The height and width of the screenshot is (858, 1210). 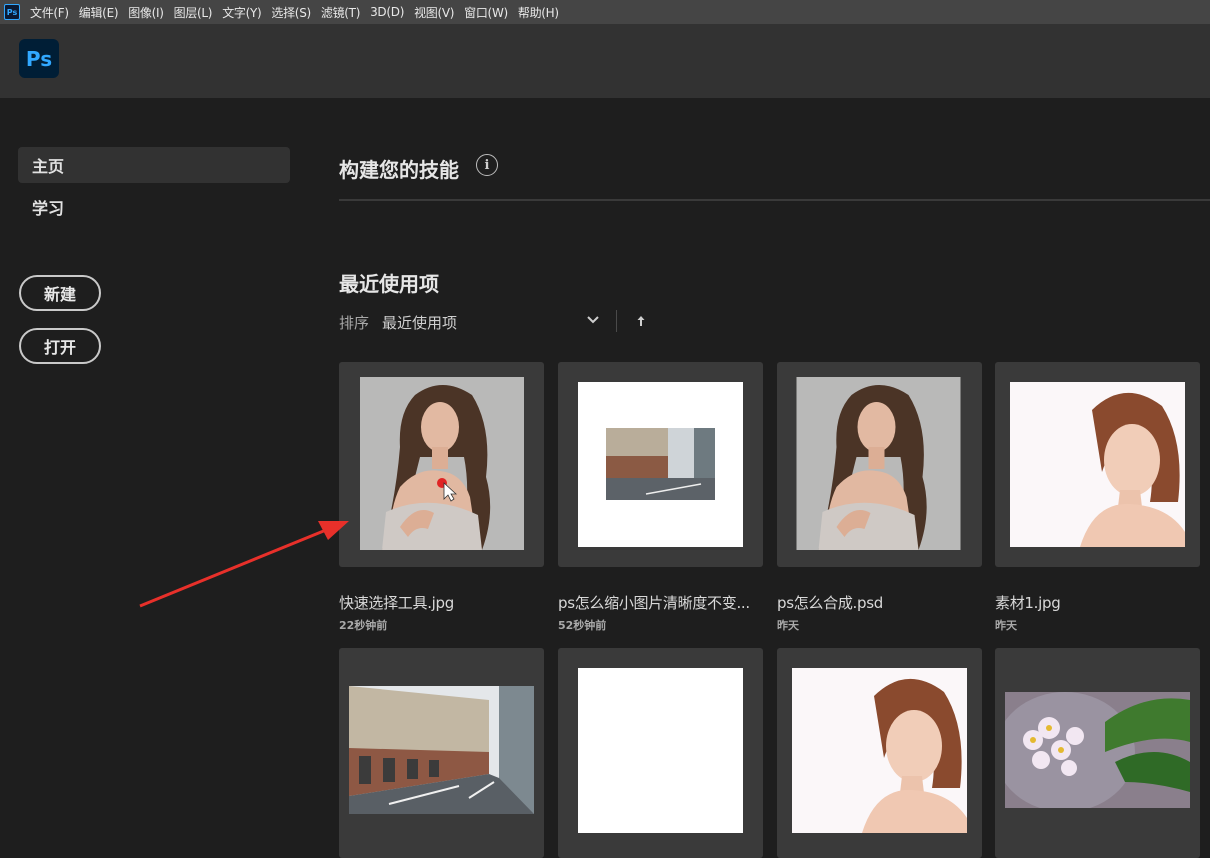 What do you see at coordinates (616, 321) in the screenshot?
I see `sort-separator` at bounding box center [616, 321].